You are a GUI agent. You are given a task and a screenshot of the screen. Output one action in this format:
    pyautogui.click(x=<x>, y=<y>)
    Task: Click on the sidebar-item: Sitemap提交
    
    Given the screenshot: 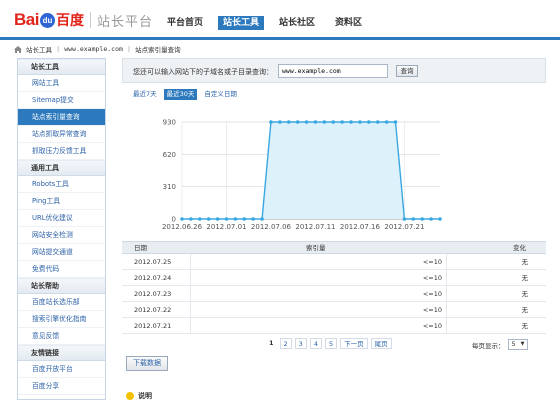 What is the action you would take?
    pyautogui.click(x=61, y=100)
    